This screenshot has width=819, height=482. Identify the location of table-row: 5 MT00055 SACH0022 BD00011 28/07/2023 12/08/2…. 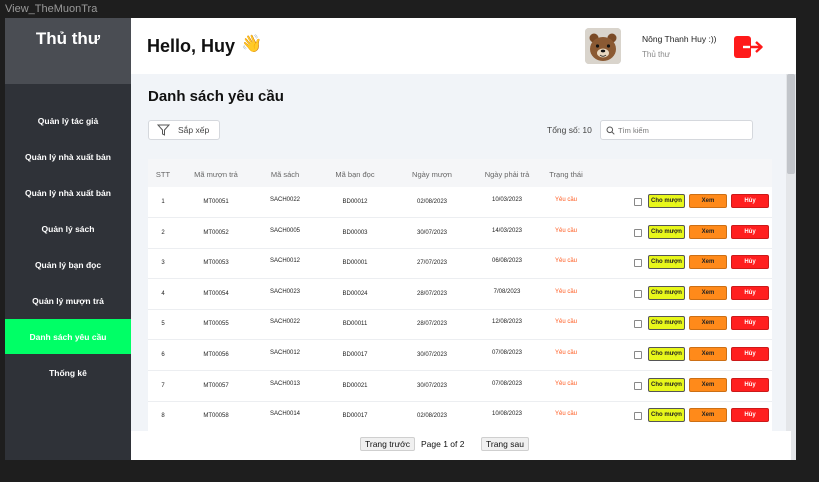
(460, 325).